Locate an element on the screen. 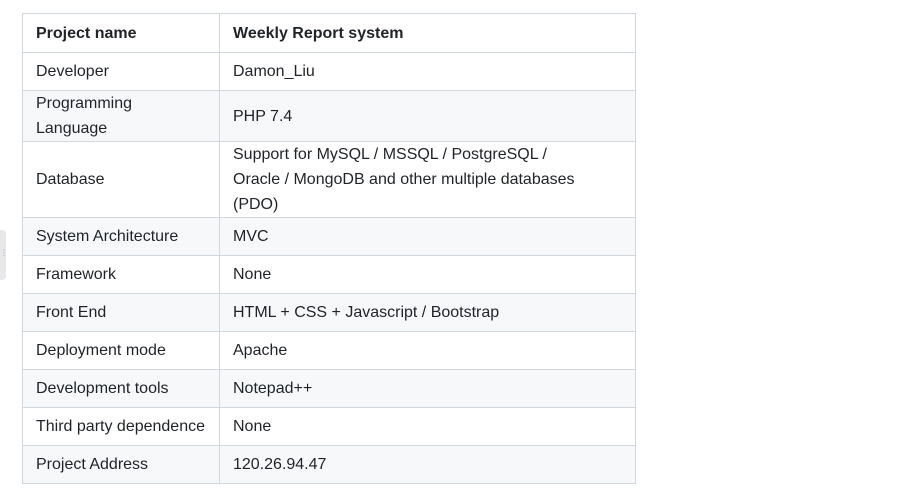 This screenshot has height=494, width=897. table-row: System Architecture MVC is located at coordinates (329, 236).